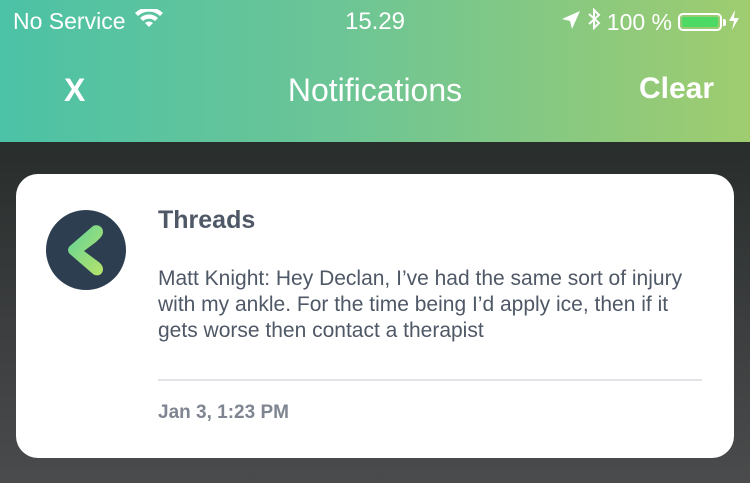  What do you see at coordinates (207, 220) in the screenshot?
I see `notification-app-name: Threads` at bounding box center [207, 220].